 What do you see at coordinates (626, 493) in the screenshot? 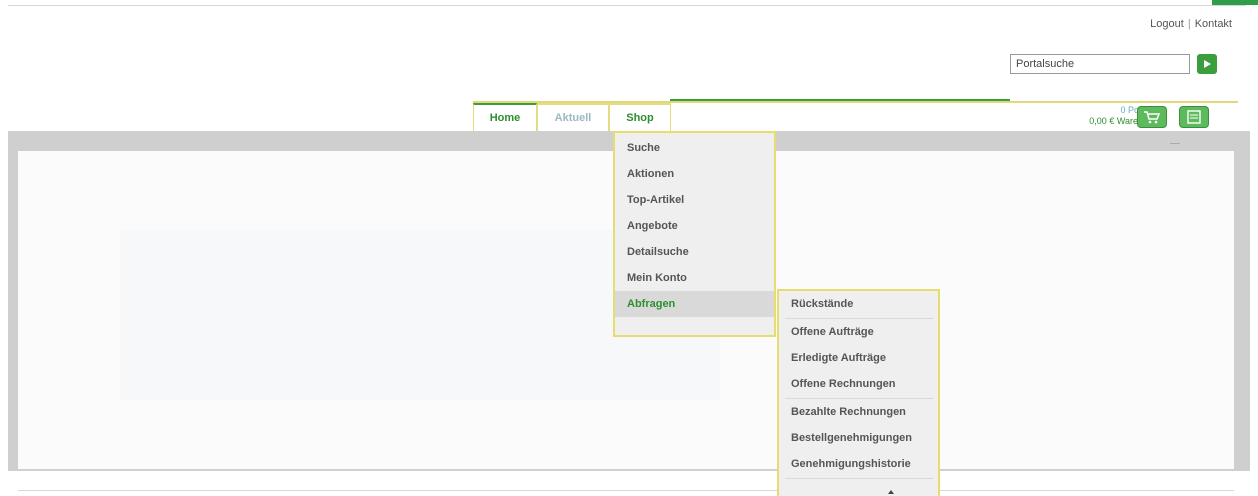
I see `footer-bar` at bounding box center [626, 493].